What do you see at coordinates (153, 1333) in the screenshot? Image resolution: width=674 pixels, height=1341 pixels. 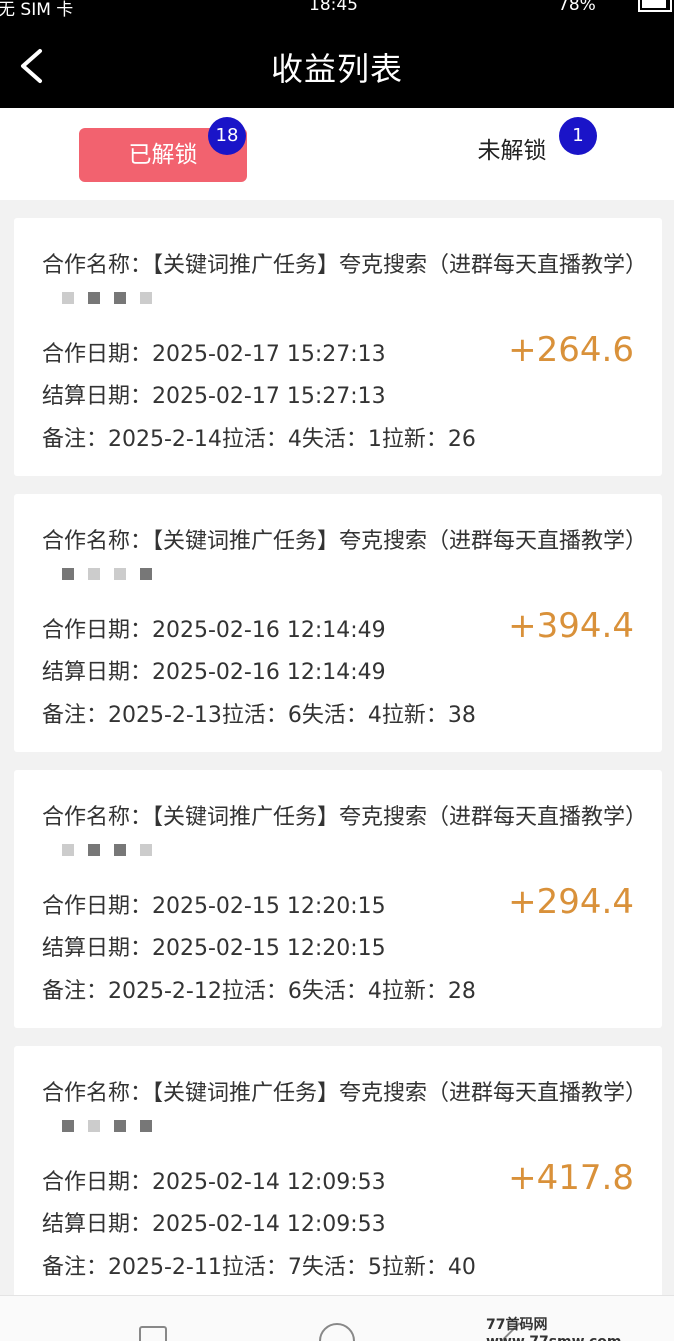 I see `nav-recent-icon` at bounding box center [153, 1333].